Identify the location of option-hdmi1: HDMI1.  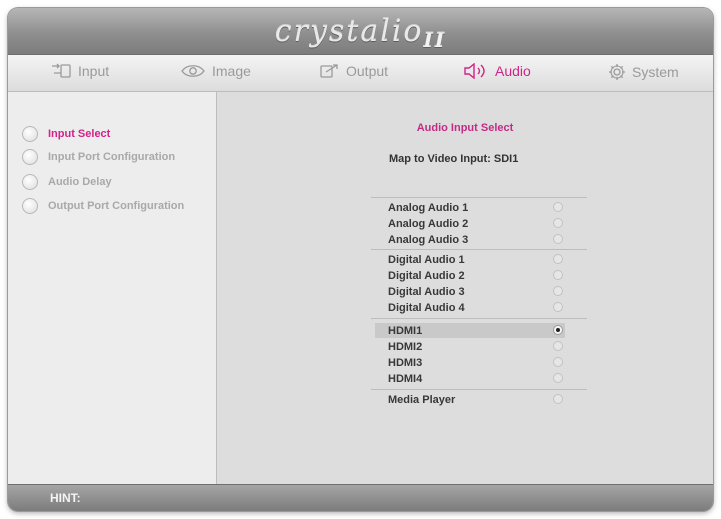
(470, 330).